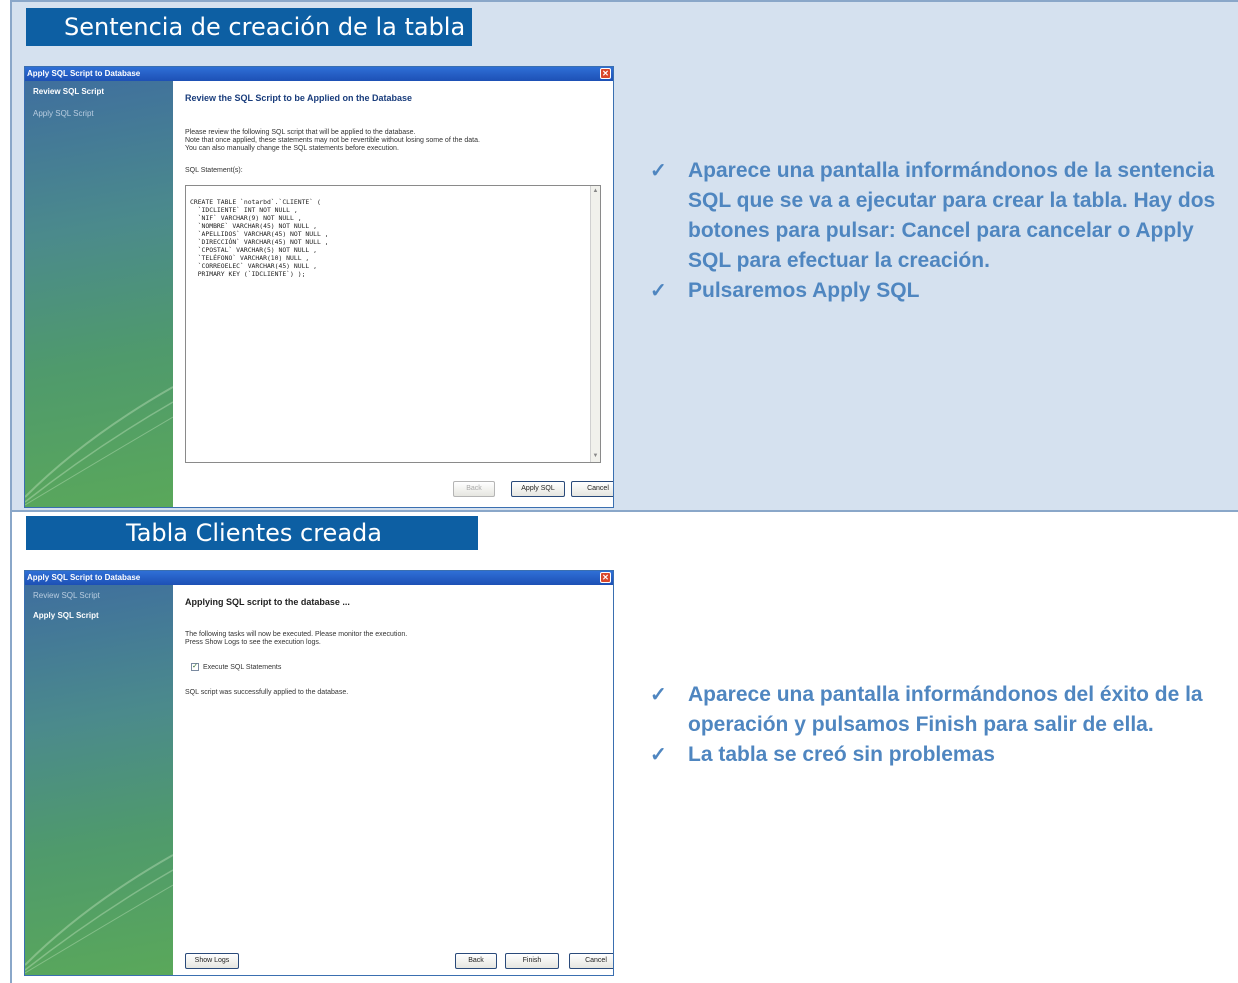 The image size is (1238, 983). I want to click on show-logs-button: Show Logs, so click(212, 961).